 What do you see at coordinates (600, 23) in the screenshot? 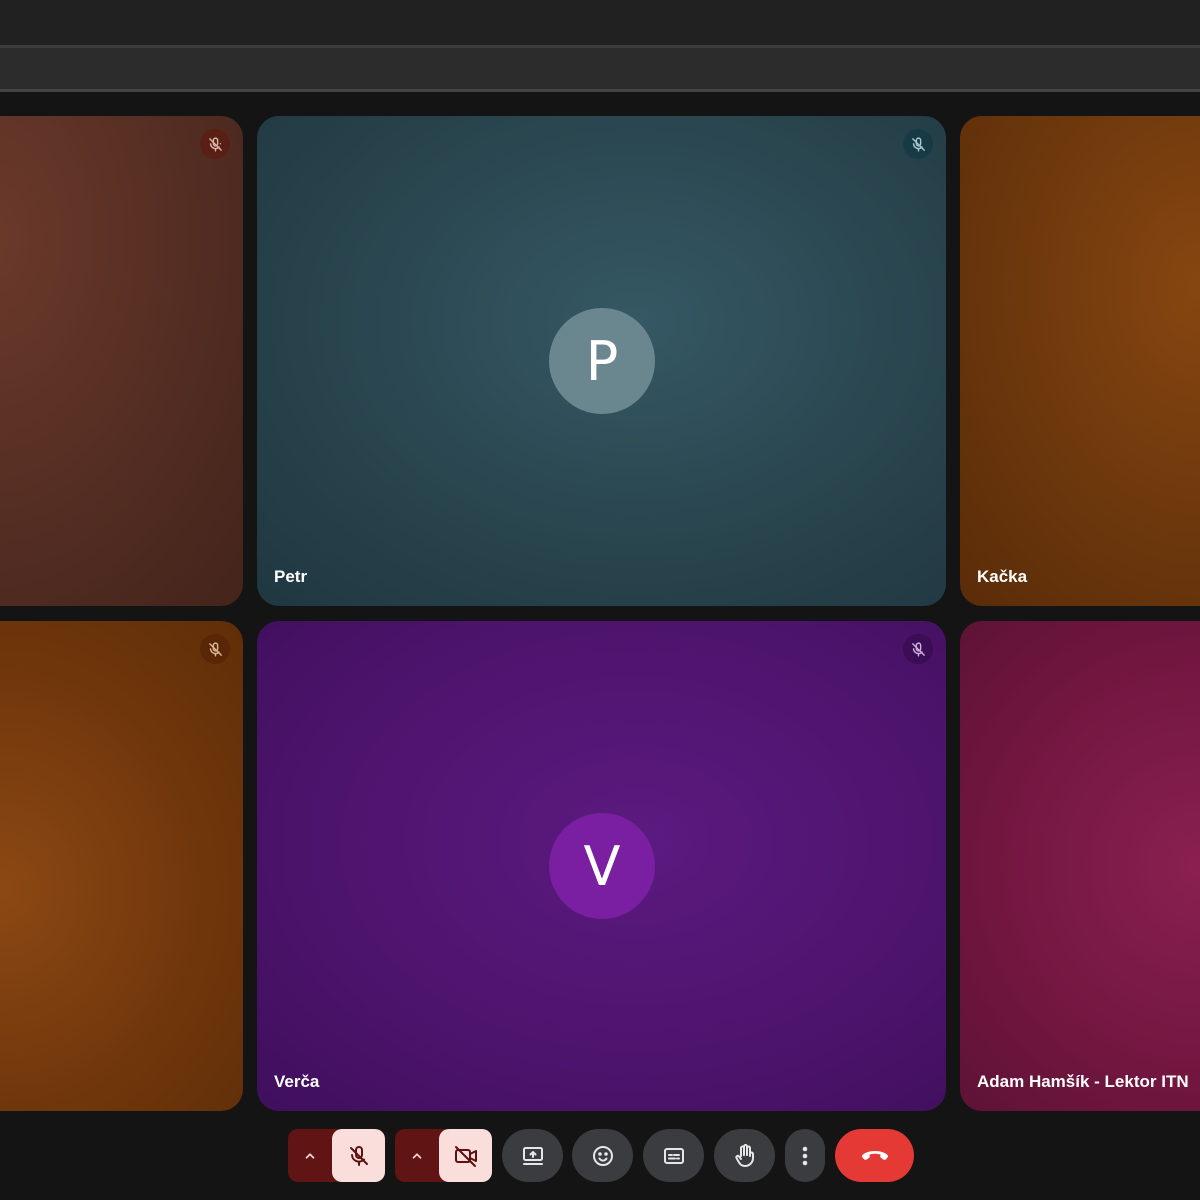
I see `browser-top-bar` at bounding box center [600, 23].